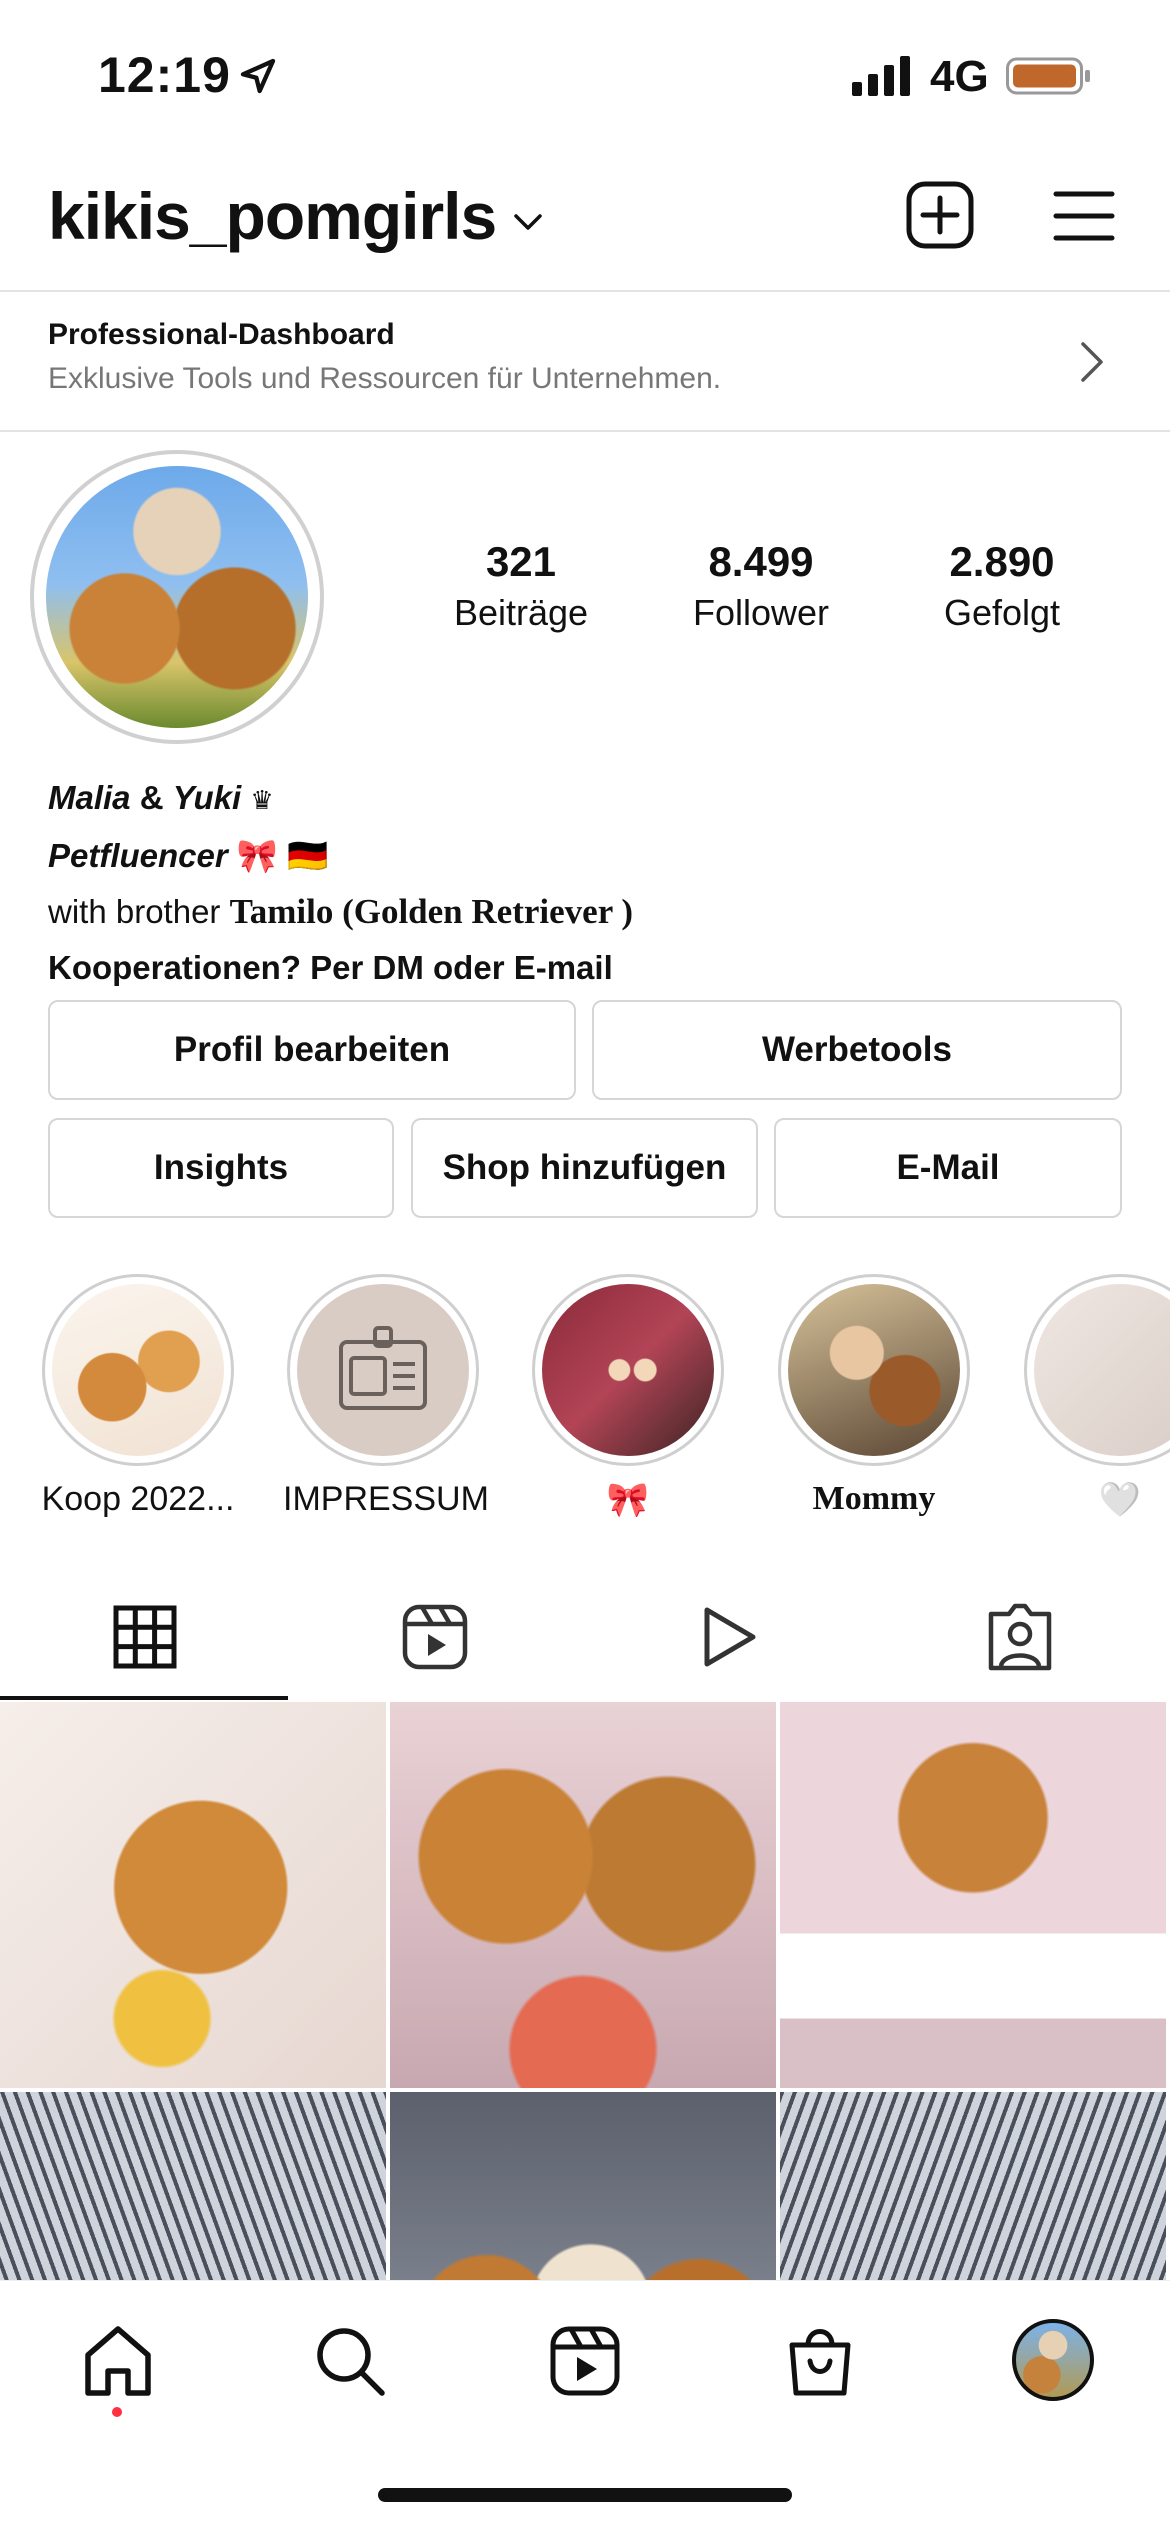  What do you see at coordinates (588, 856) in the screenshot?
I see `bio-line-role: Petfluencer 🎀 🇩🇪` at bounding box center [588, 856].